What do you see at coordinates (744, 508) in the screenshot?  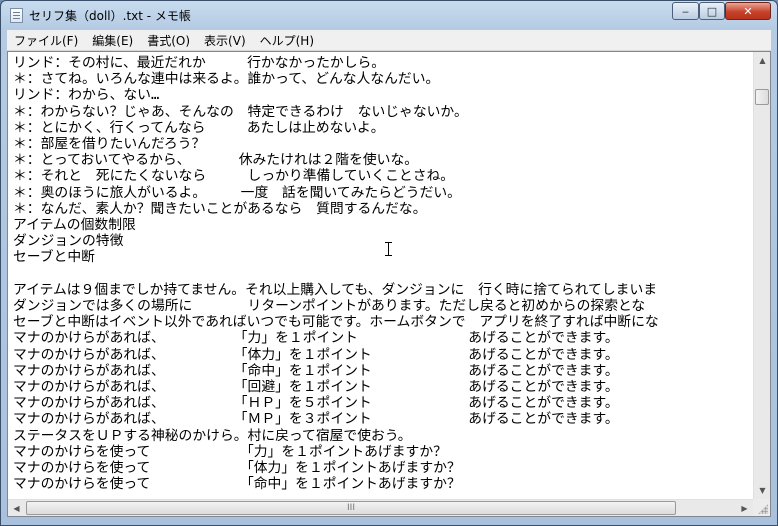 I see `scroll-right-arrow-icon: ▶` at bounding box center [744, 508].